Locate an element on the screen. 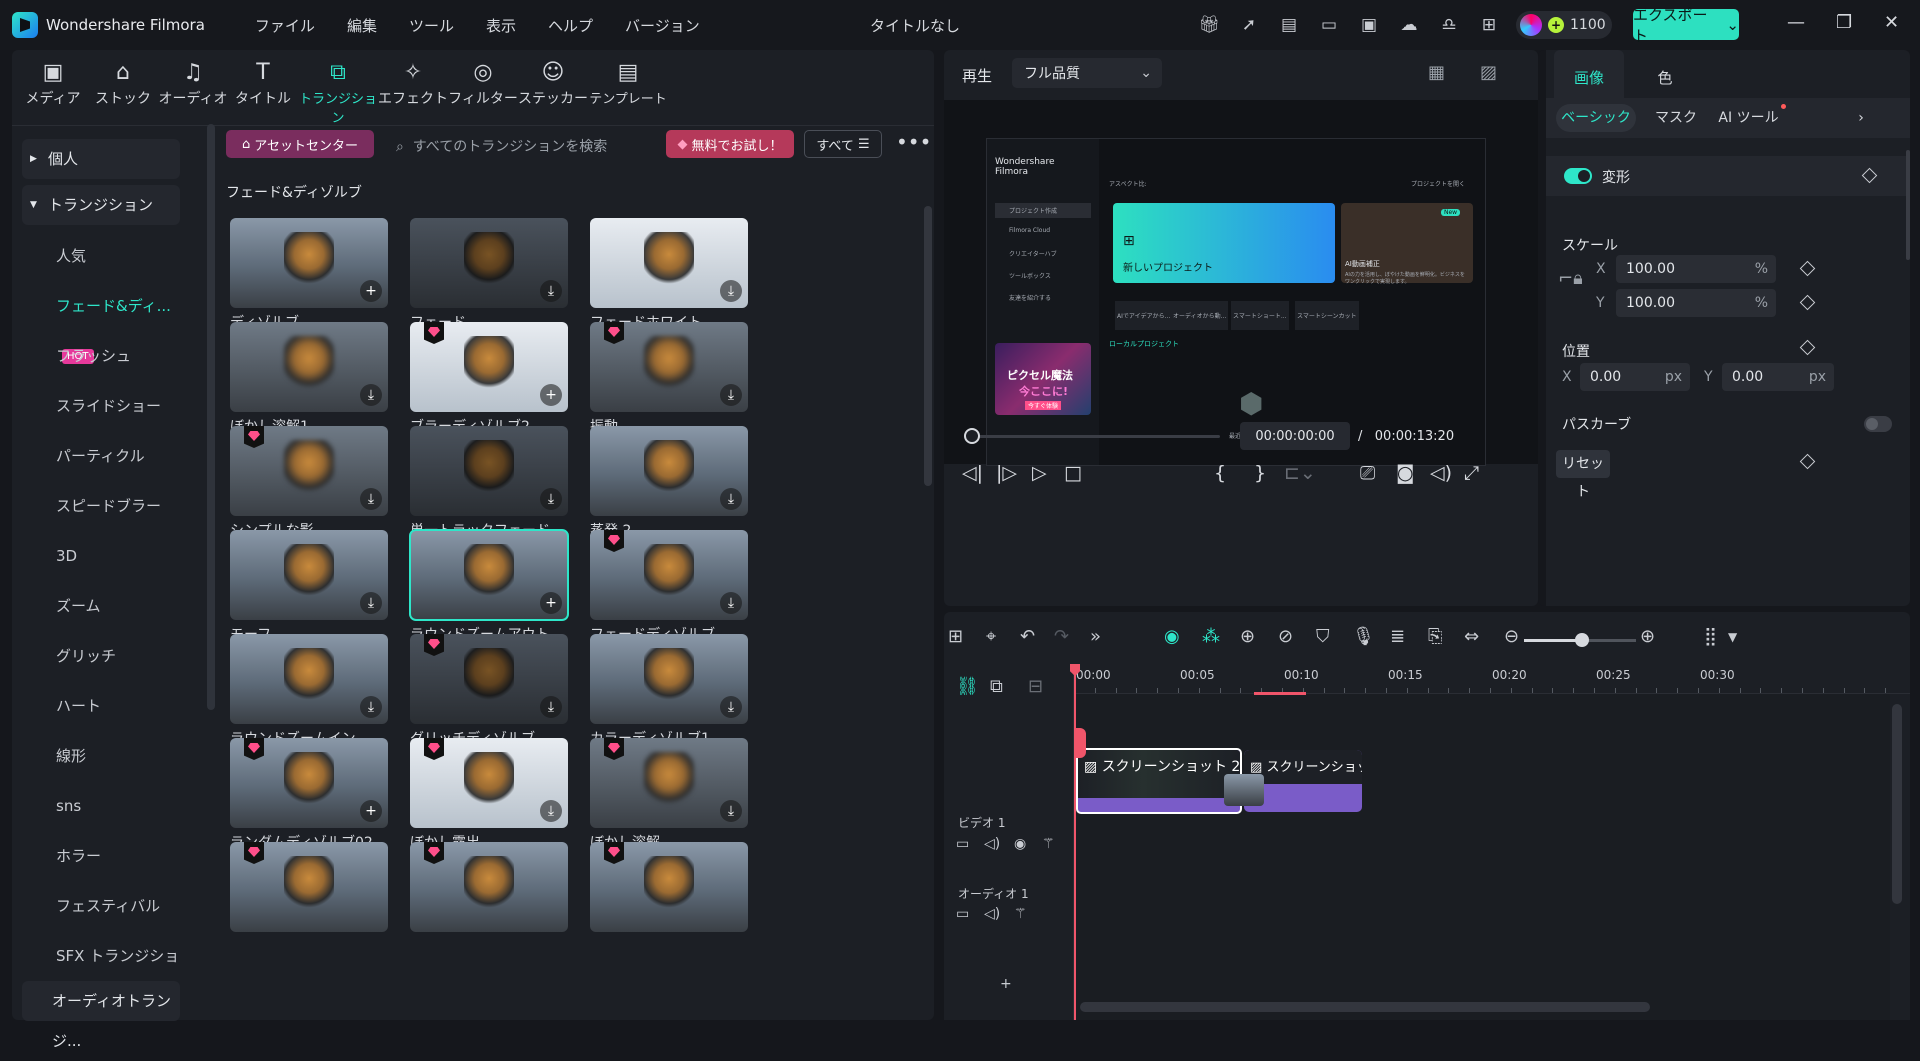 This screenshot has width=1920, height=1061. sidebar-item-speed-blur: スピードブラー is located at coordinates (101, 506).